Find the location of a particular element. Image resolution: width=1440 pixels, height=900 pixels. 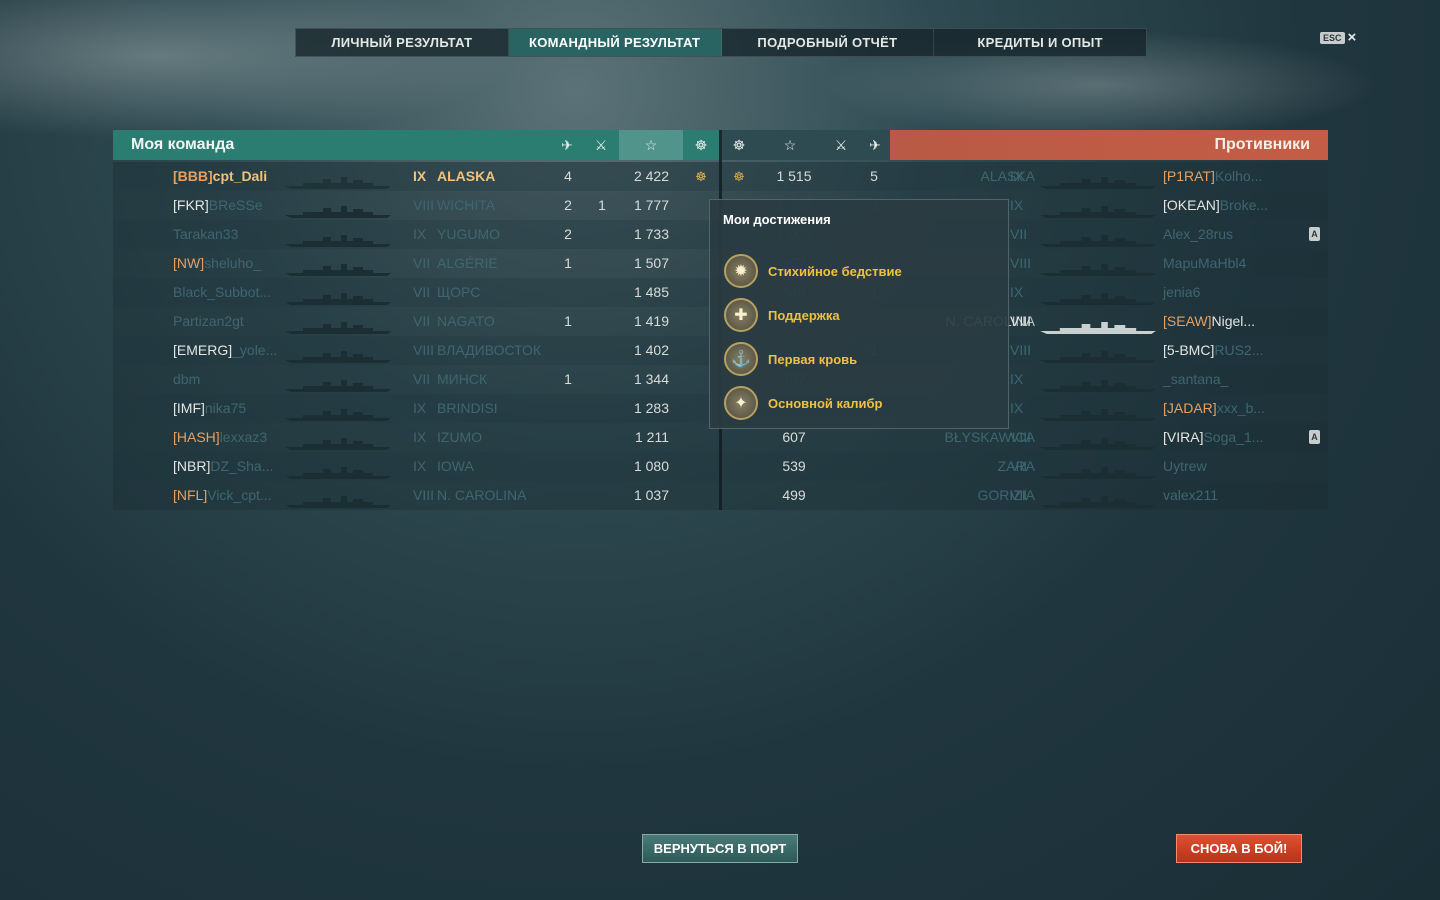

clan-tag: [IMF] is located at coordinates (189, 408).